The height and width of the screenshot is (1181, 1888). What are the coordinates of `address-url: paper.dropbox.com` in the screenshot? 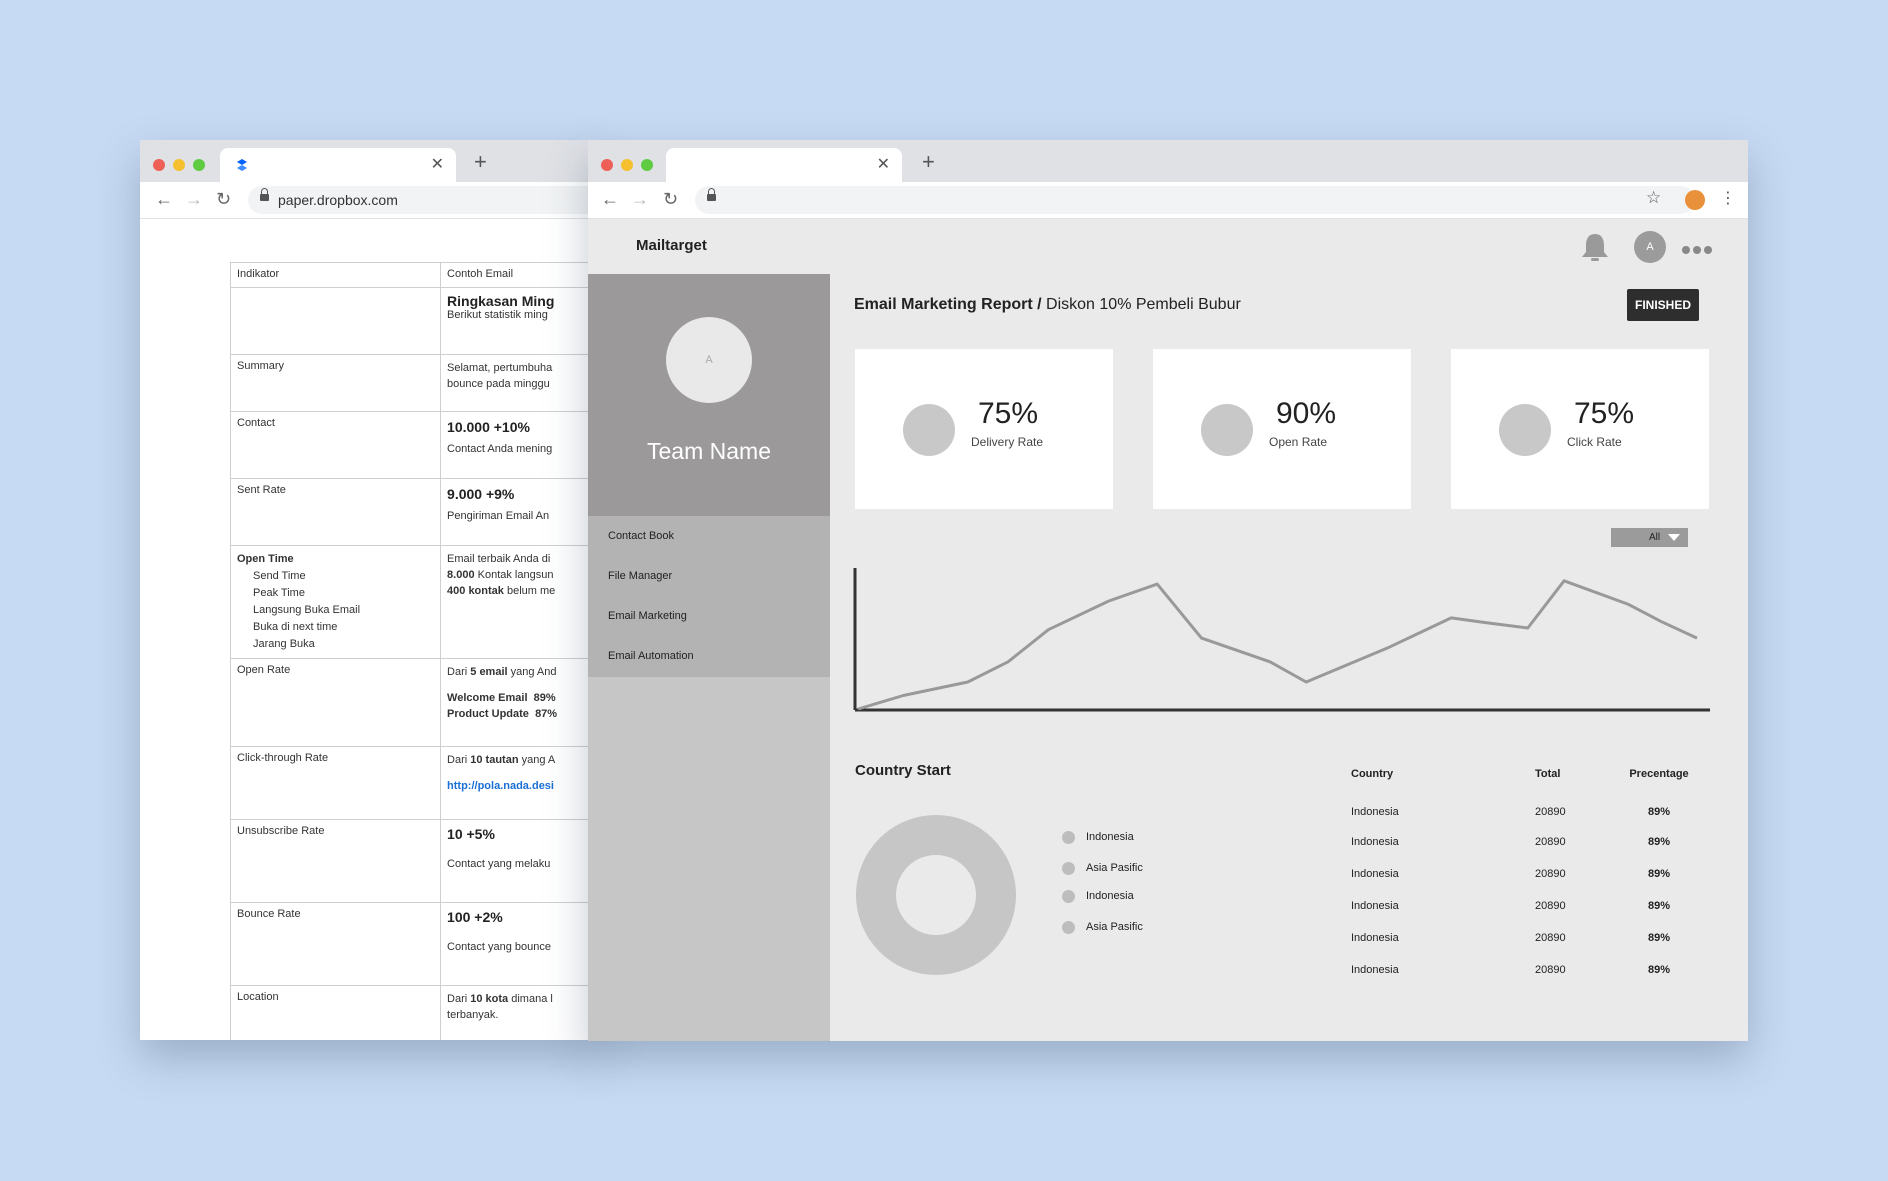 It's located at (338, 200).